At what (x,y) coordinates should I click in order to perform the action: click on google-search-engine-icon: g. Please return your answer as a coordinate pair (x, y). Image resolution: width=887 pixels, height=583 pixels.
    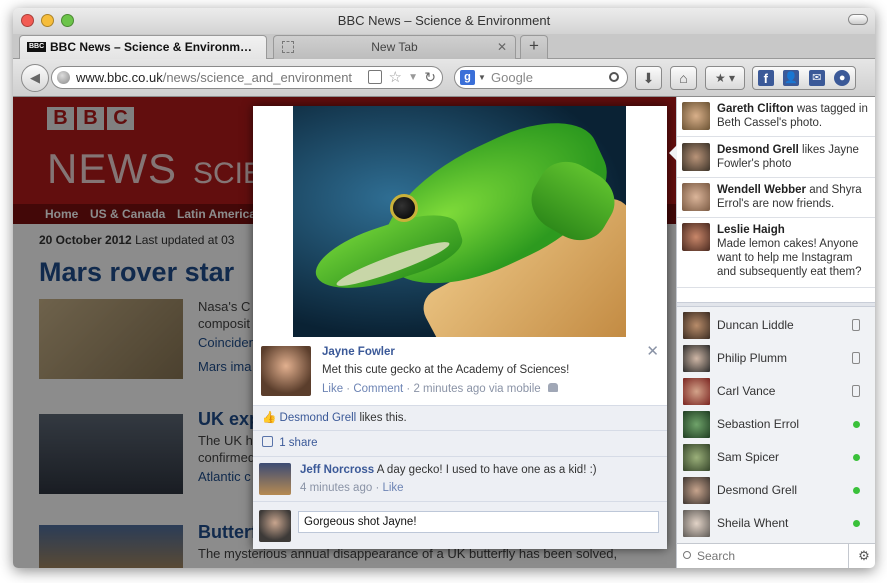
    Looking at the image, I should click on (467, 77).